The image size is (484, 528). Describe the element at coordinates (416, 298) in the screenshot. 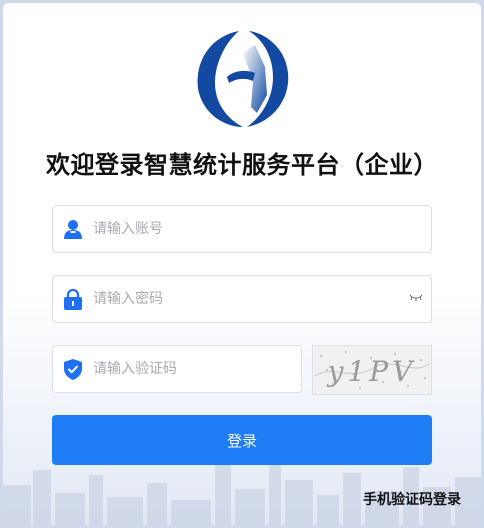

I see `eye-closed-icon` at that location.